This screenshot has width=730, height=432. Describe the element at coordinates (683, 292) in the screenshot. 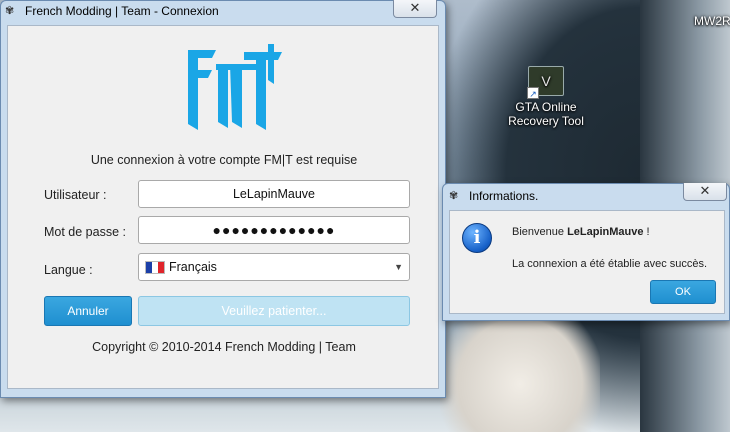

I see `ok-button: OK` at that location.